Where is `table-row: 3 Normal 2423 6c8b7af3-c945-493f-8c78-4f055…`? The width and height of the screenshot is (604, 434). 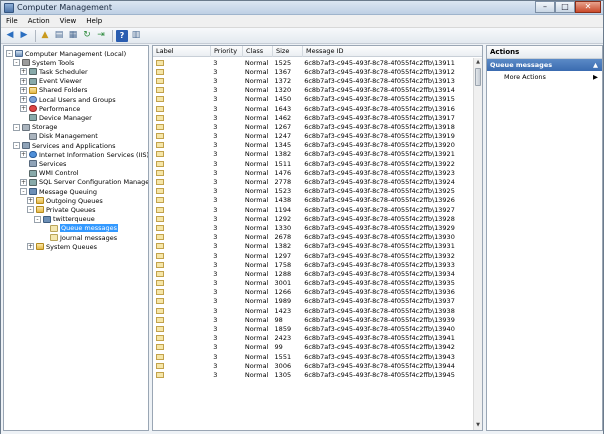 table-row: 3 Normal 2423 6c8b7af3-c945-493f-8c78-4f055… is located at coordinates (313, 338).